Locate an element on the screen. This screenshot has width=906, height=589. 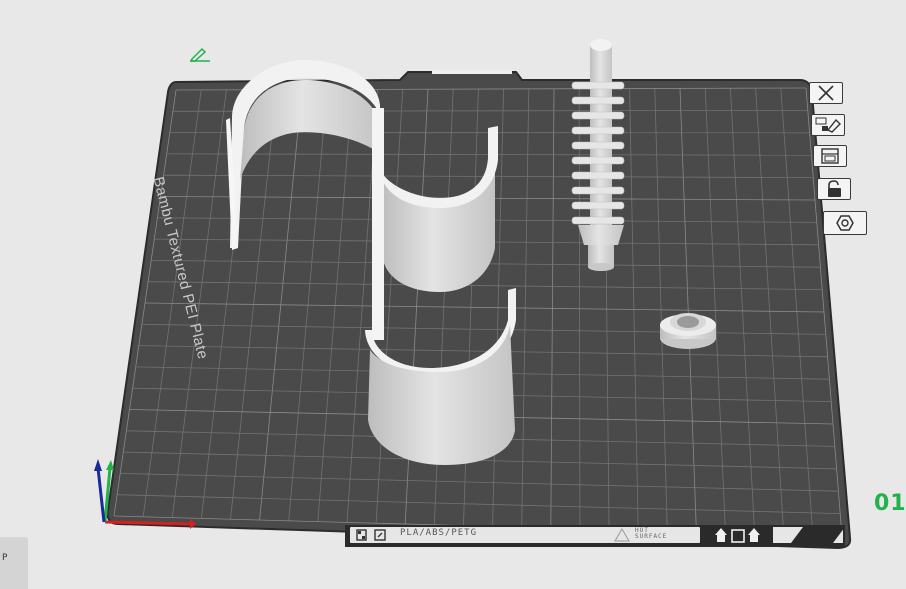
arrange-button is located at coordinates (830, 156).